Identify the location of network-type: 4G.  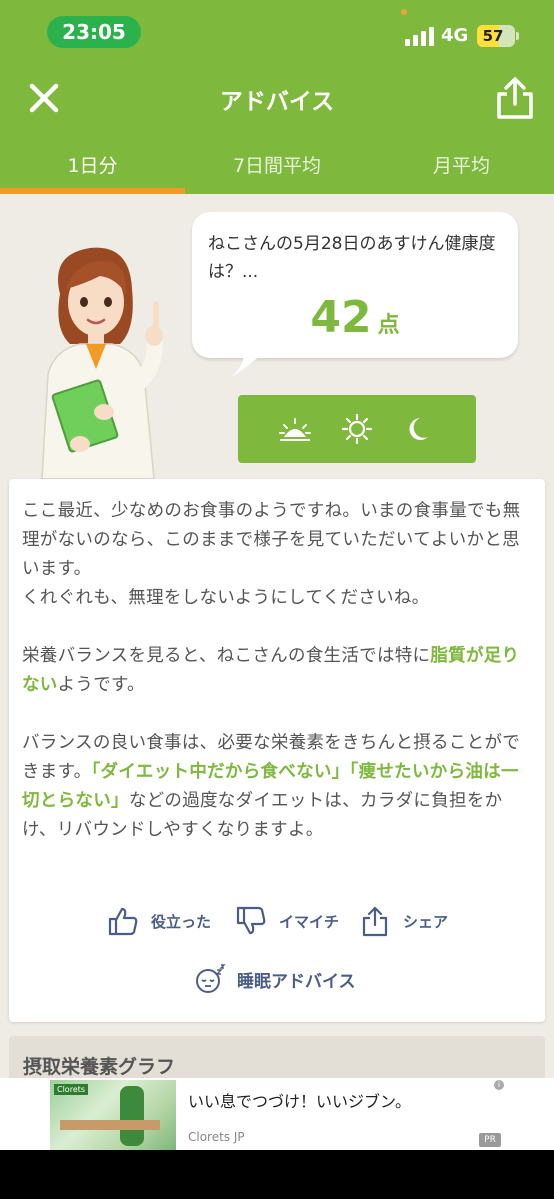
(455, 35).